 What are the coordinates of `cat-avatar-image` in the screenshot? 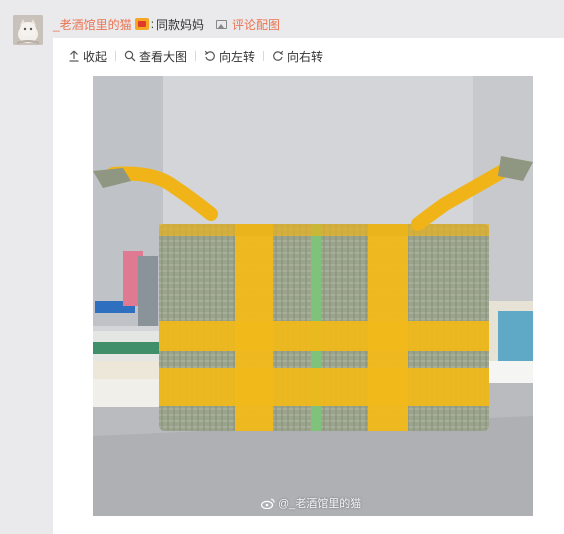 It's located at (28, 30).